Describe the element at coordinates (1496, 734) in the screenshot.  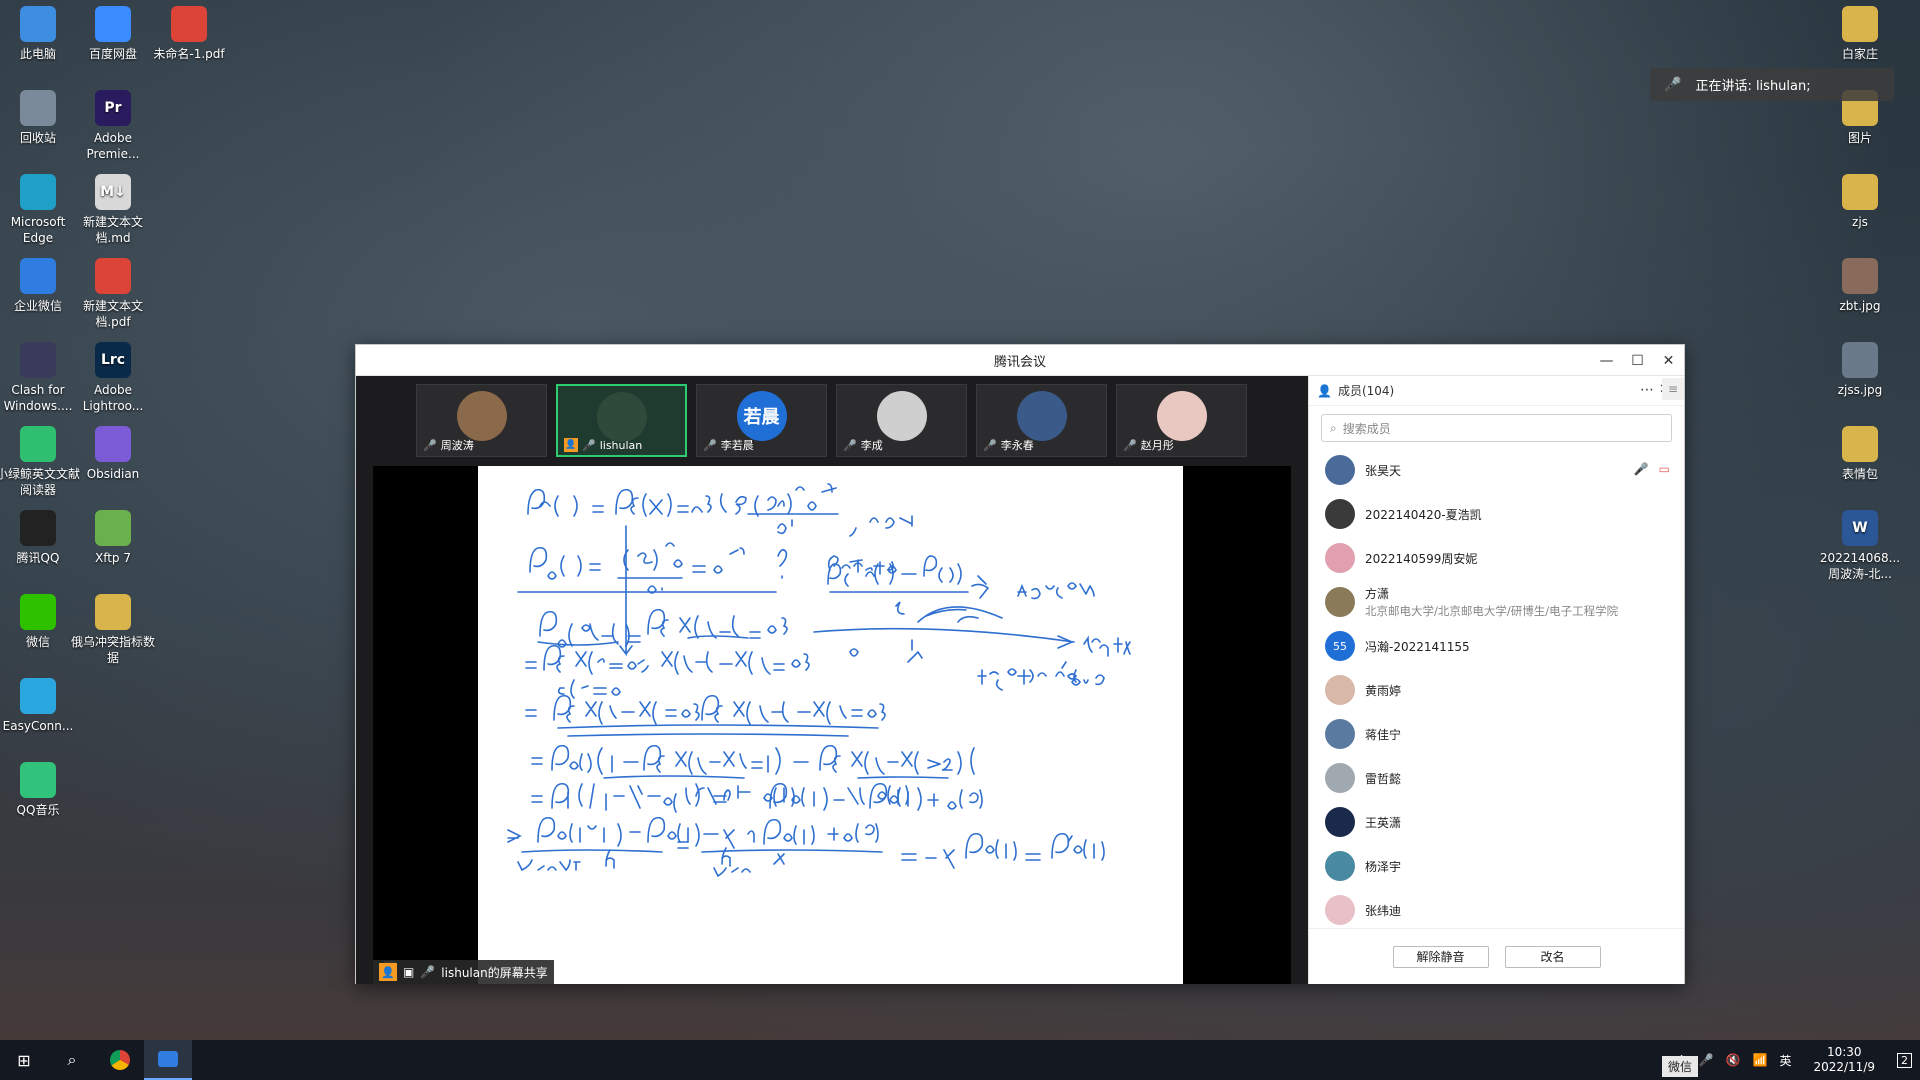
I see `member-list-item: 蒋佳宁` at that location.